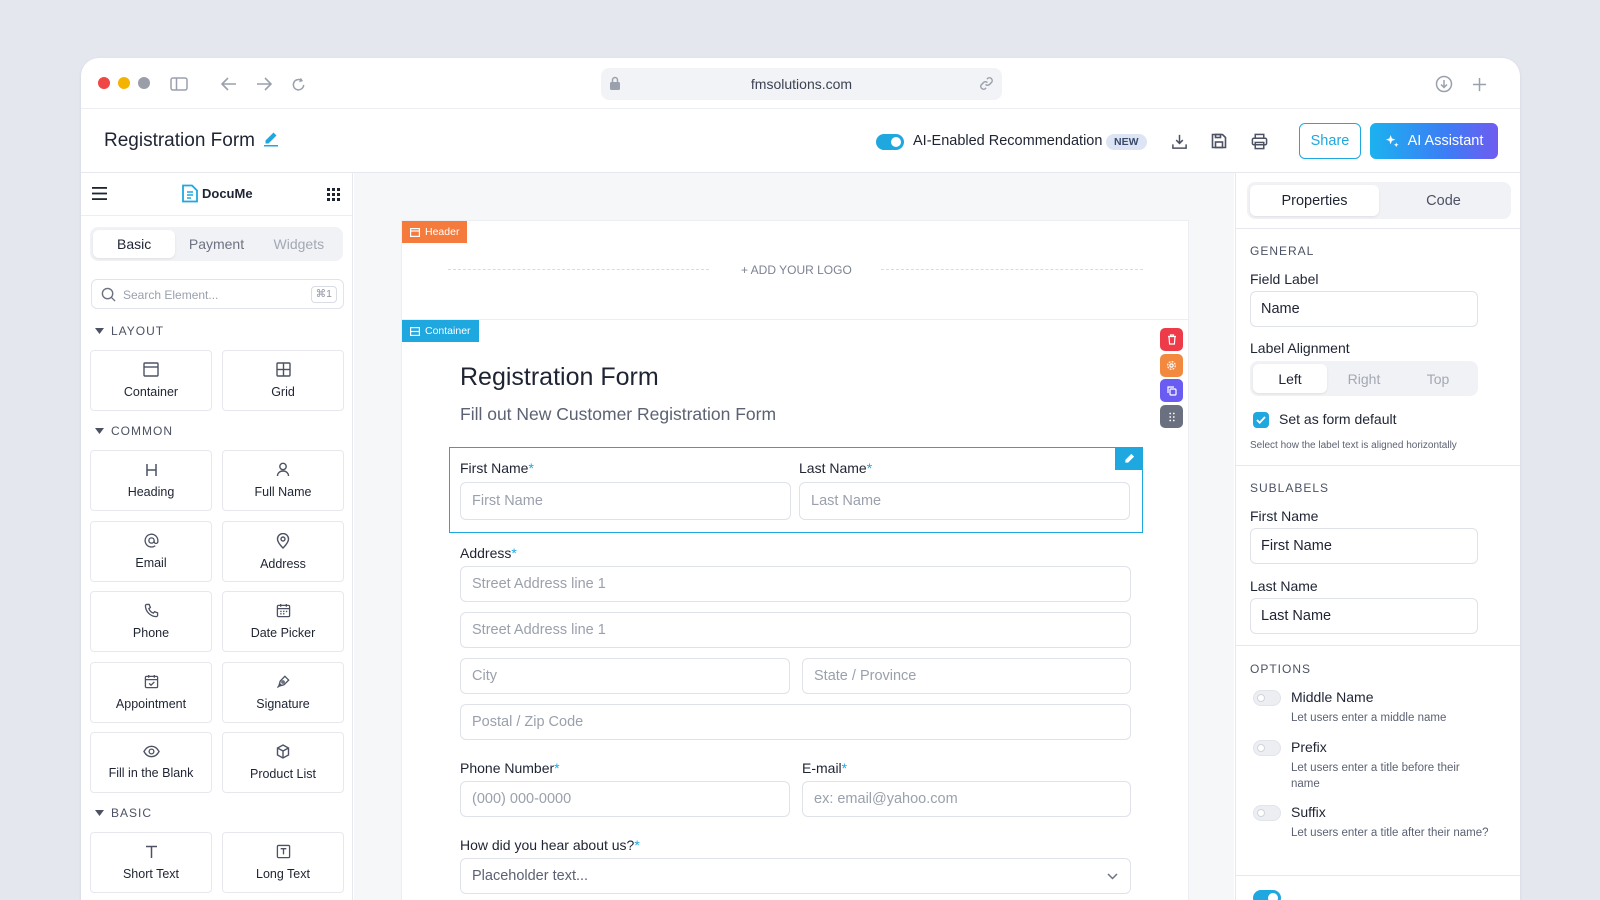  Describe the element at coordinates (283, 704) in the screenshot. I see `element-signature-label: Signature` at that location.